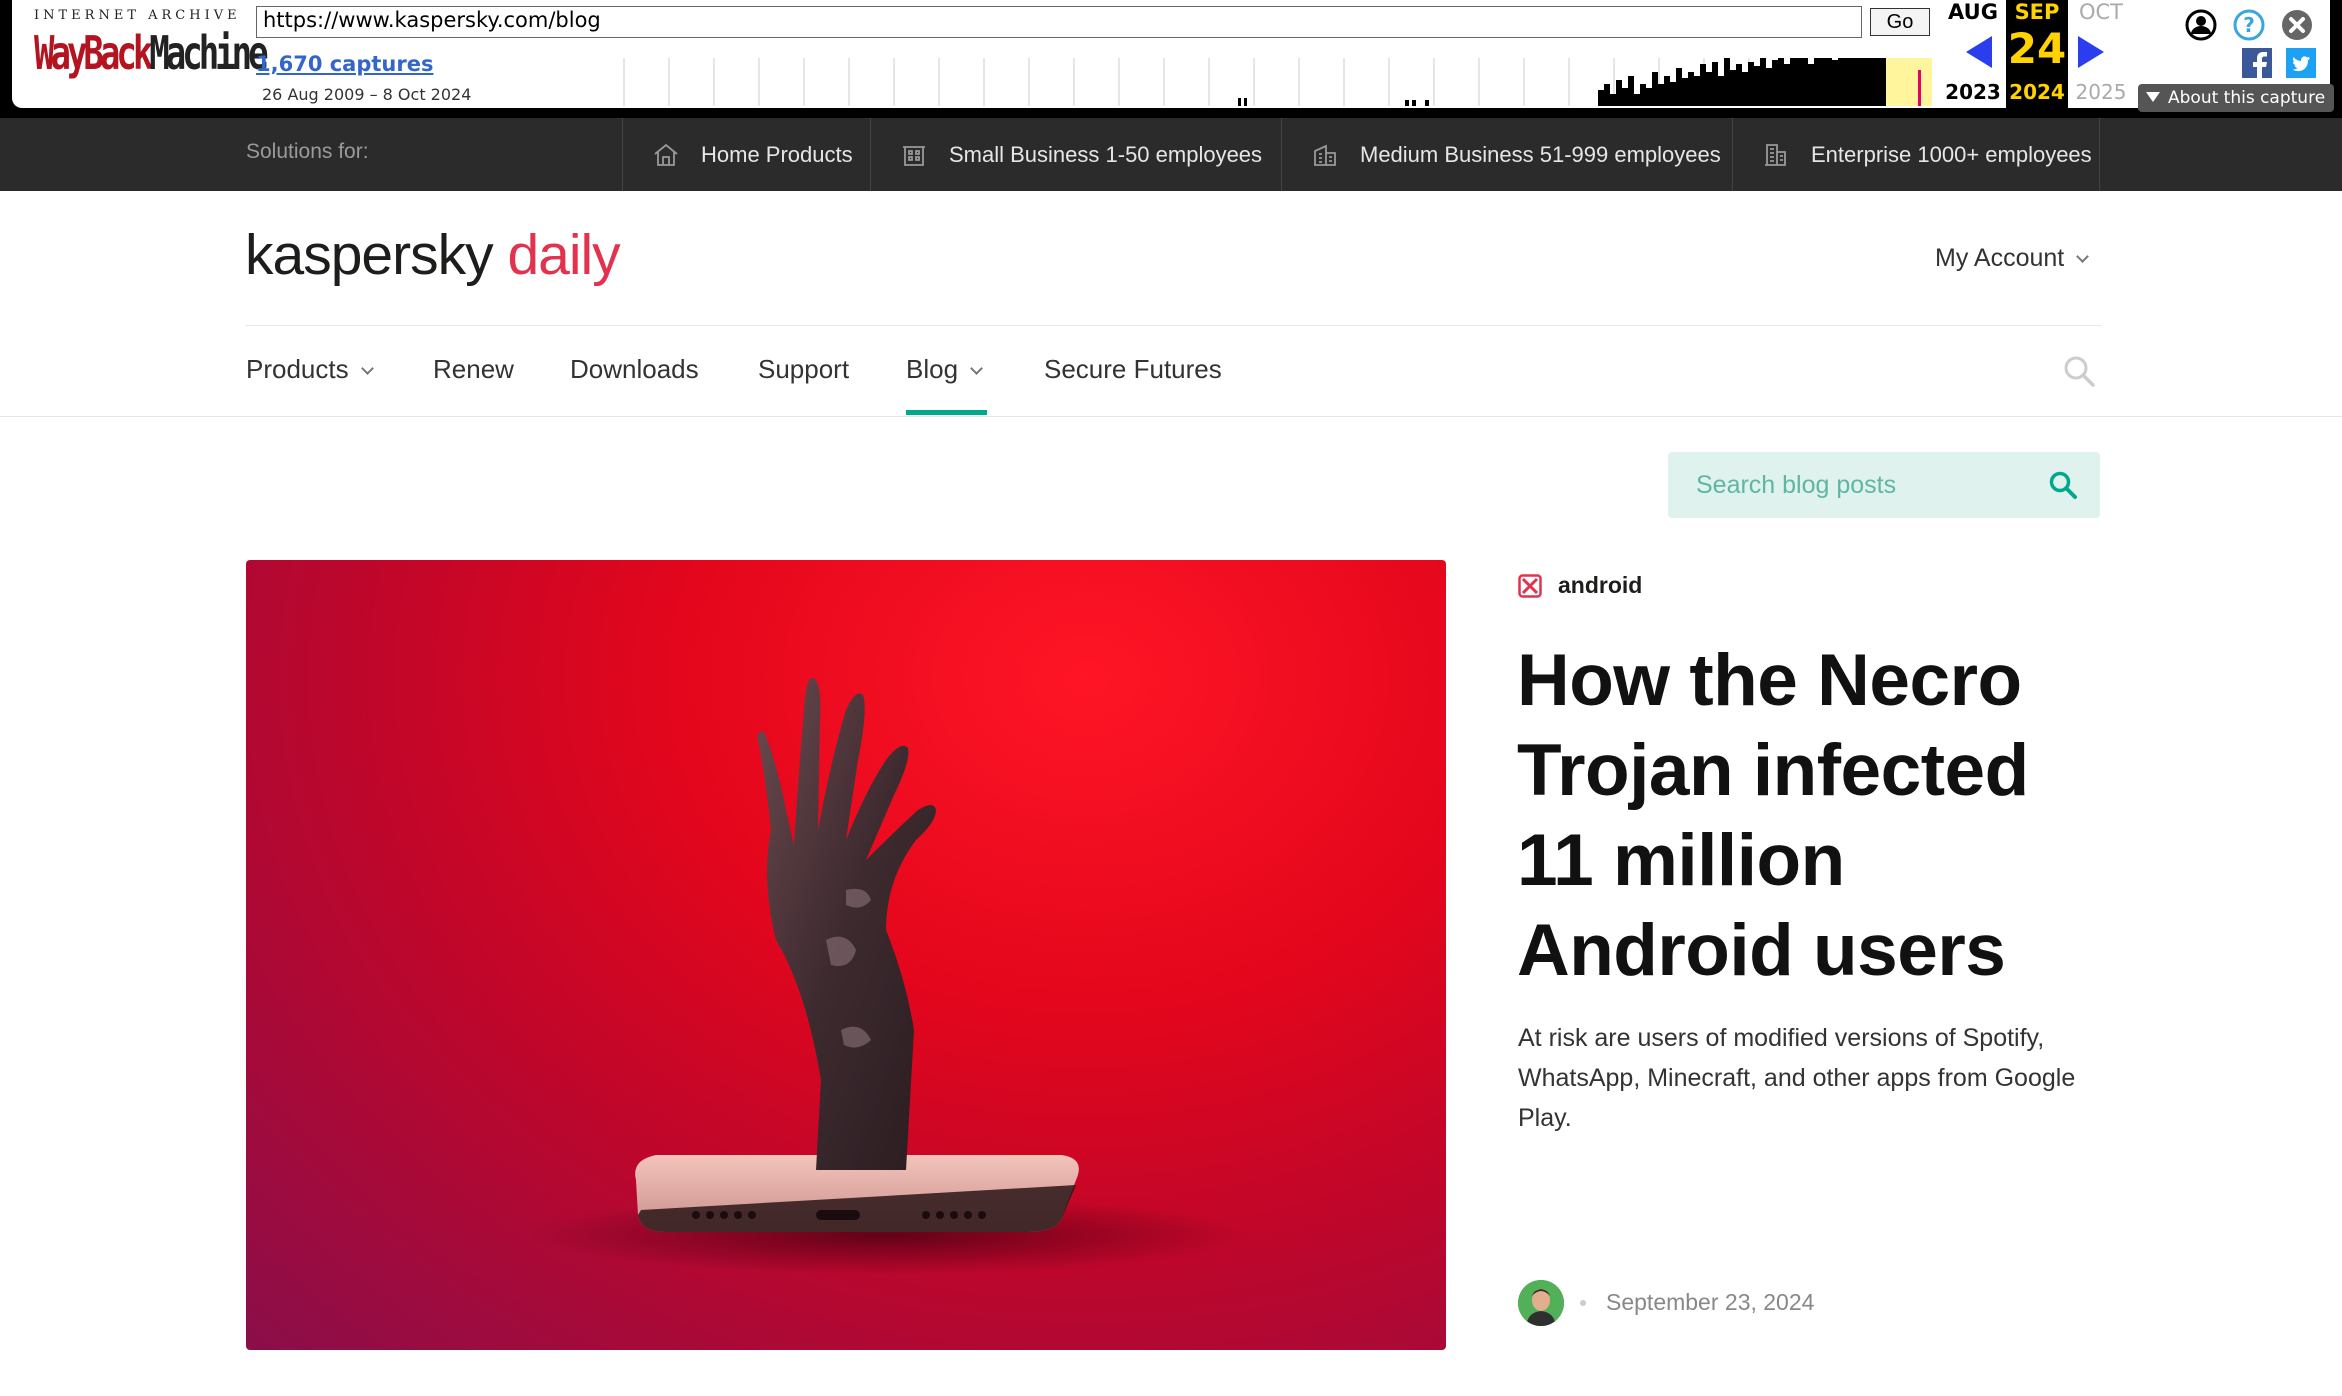  What do you see at coordinates (367, 94) in the screenshot?
I see `wayback-capture-range: 26 Aug 2009 – 8 Oct 2024` at bounding box center [367, 94].